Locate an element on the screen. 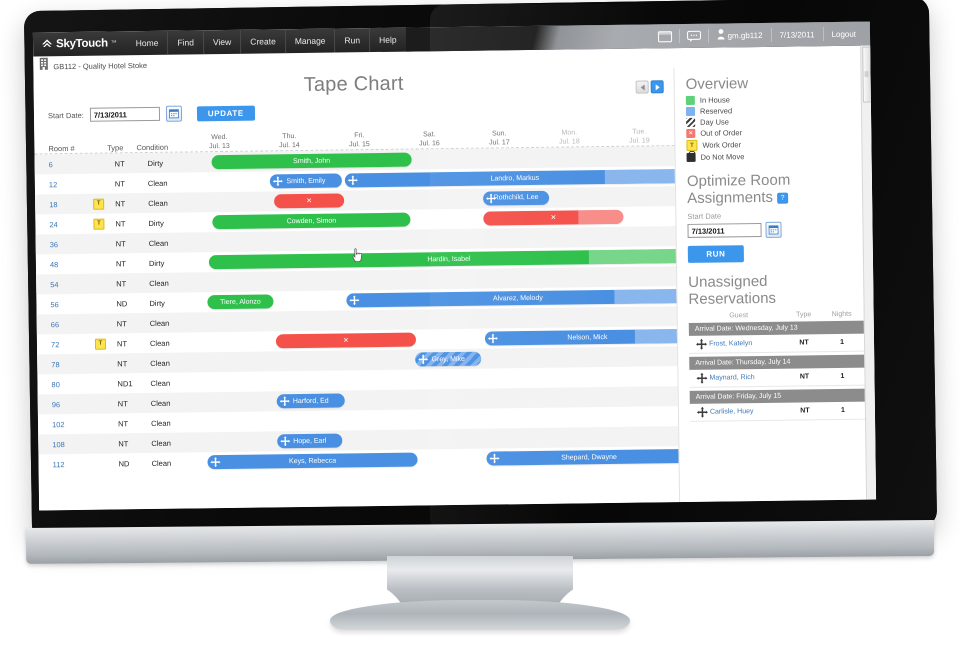 This screenshot has height=670, width=960. reservation-label: ✕ is located at coordinates (553, 218).